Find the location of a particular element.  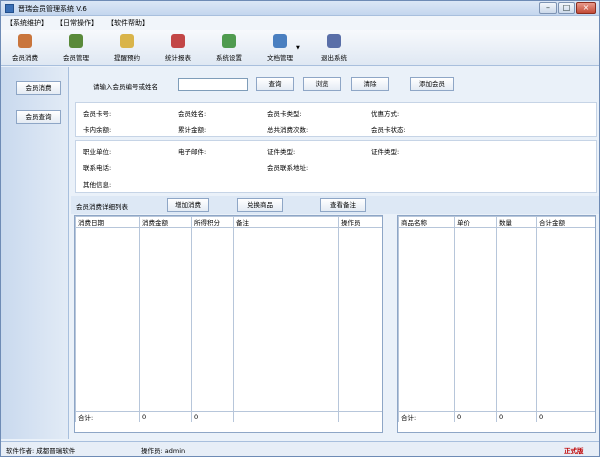

sidebar-item-member-consumption: 会员消费 is located at coordinates (38, 88).